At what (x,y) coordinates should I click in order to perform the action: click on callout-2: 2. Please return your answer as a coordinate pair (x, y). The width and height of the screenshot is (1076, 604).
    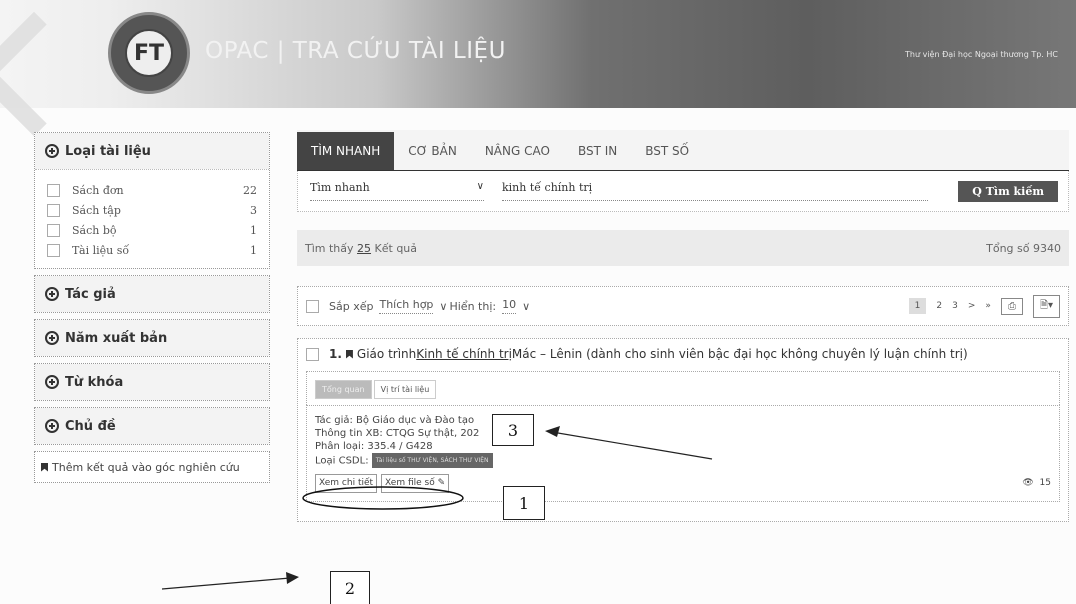
    Looking at the image, I should click on (350, 587).